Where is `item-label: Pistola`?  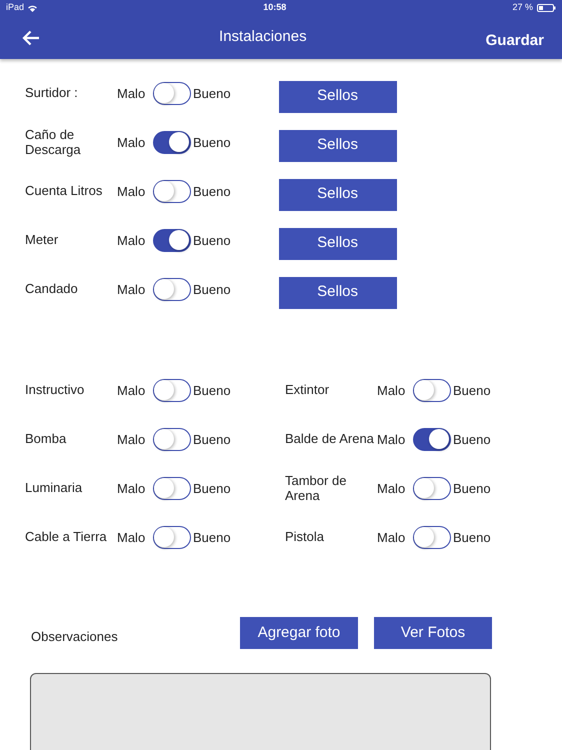
item-label: Pistola is located at coordinates (305, 537).